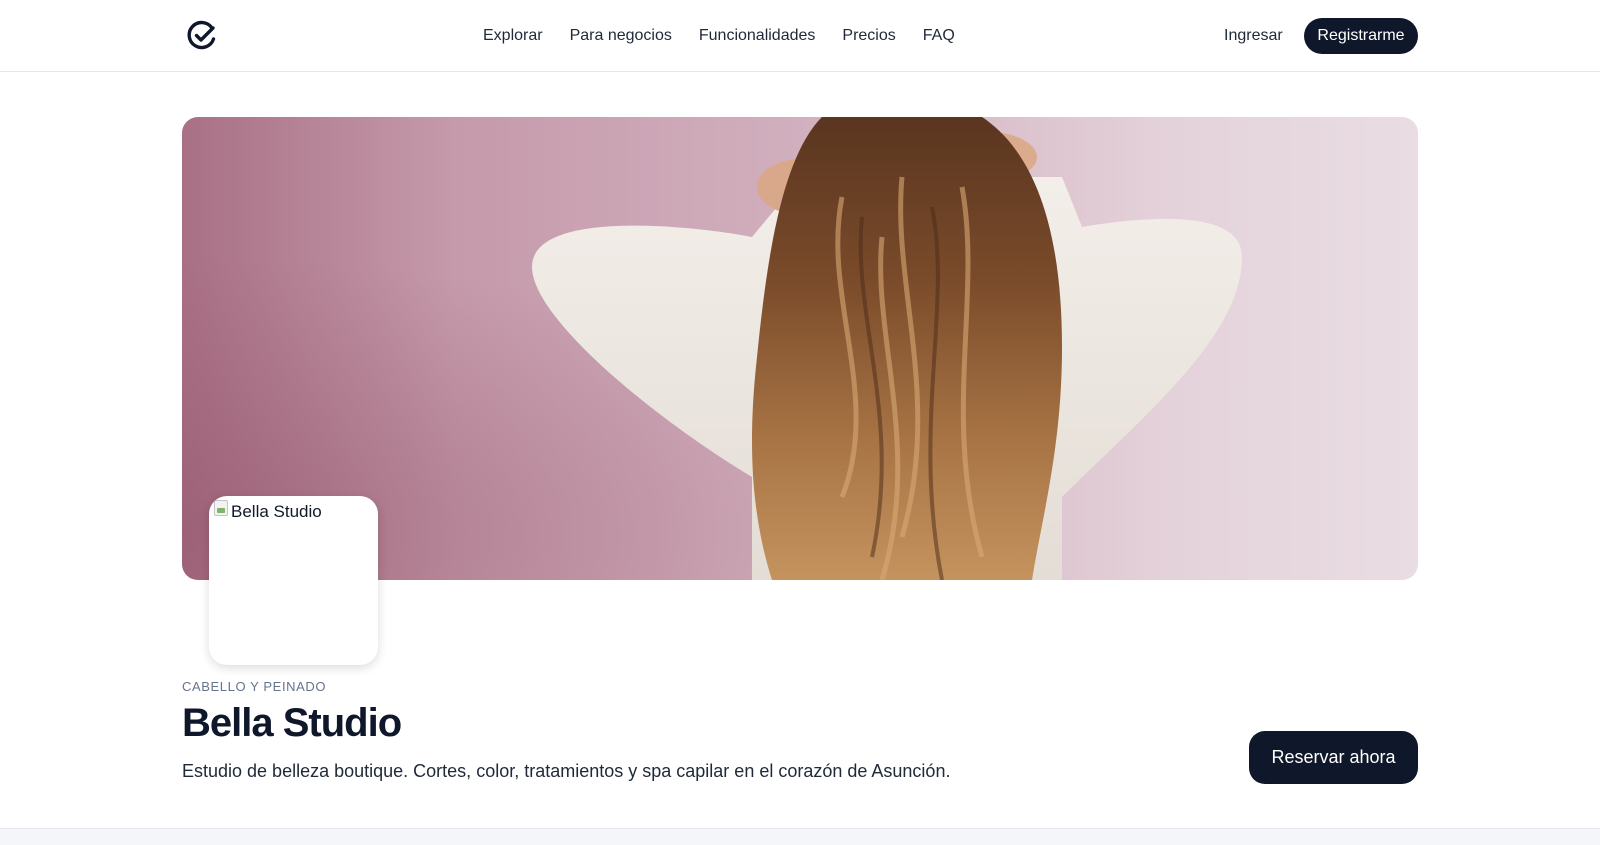  I want to click on nav-link-funcionalidades: Funcionalidades, so click(757, 36).